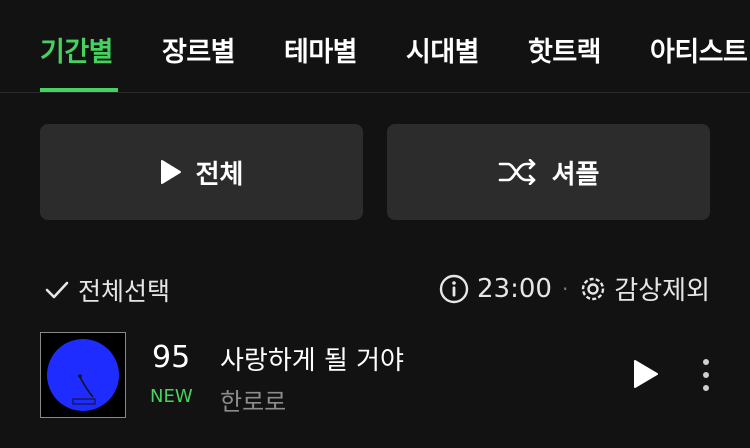 The image size is (750, 448). I want to click on gear-icon, so click(593, 289).